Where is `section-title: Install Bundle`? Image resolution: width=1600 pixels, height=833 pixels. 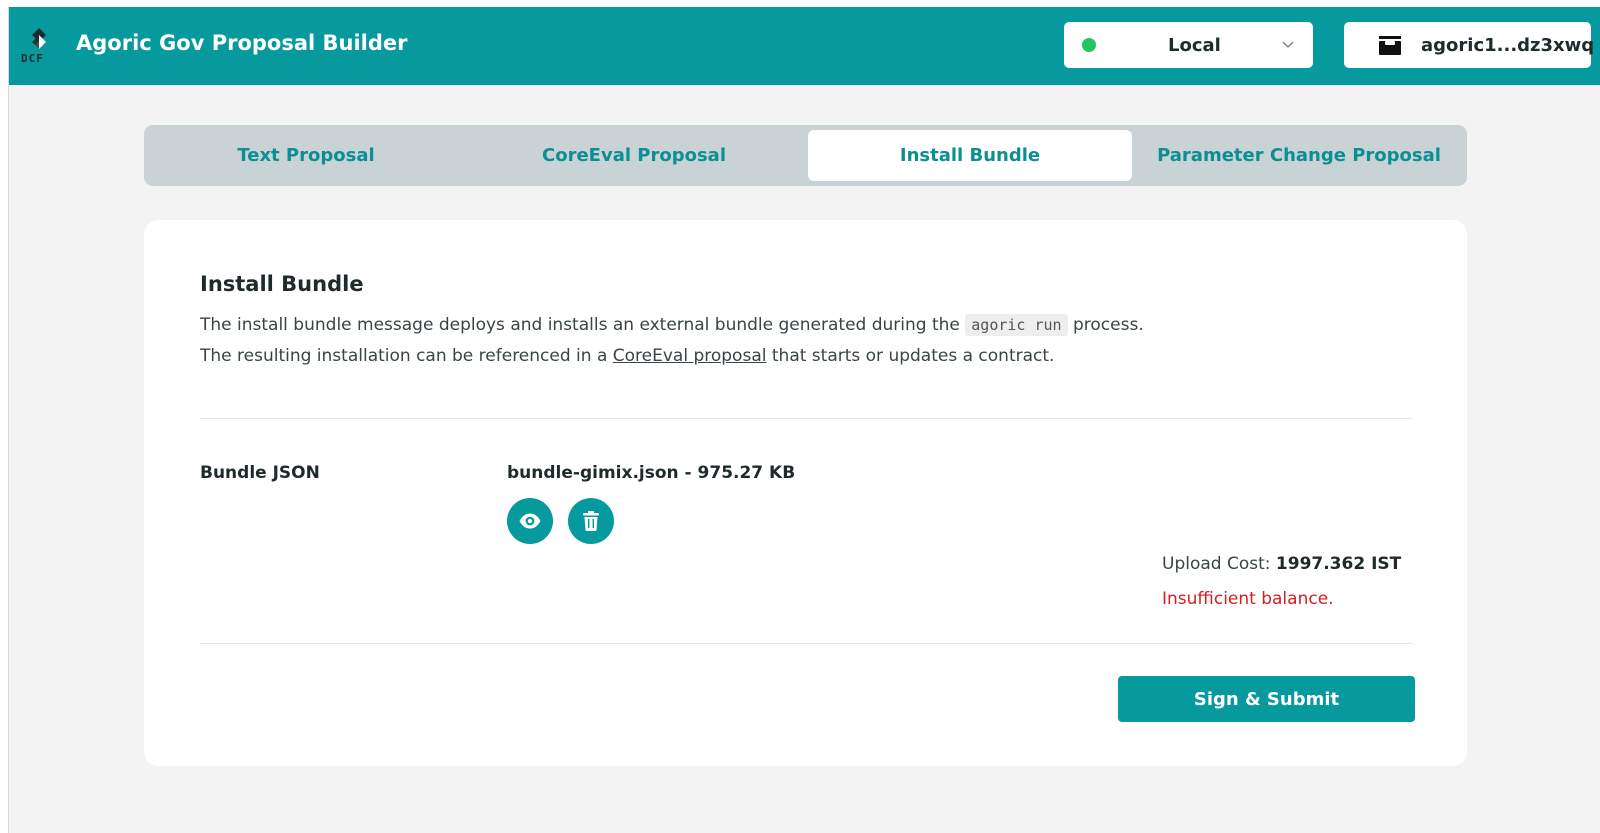
section-title: Install Bundle is located at coordinates (282, 284).